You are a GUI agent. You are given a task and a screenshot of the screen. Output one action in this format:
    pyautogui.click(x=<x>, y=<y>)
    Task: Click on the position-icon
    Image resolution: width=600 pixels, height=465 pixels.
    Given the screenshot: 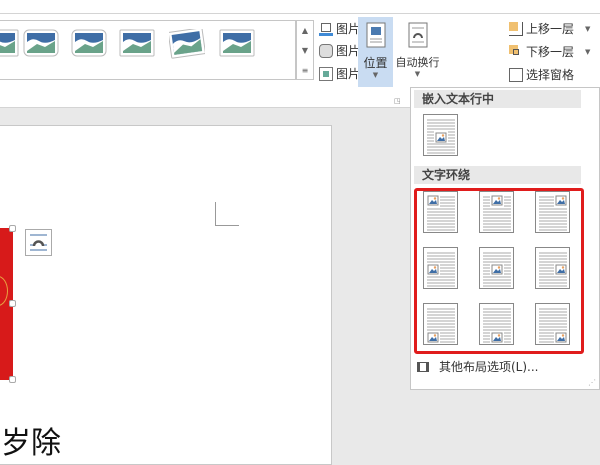 What is the action you would take?
    pyautogui.click(x=375, y=35)
    